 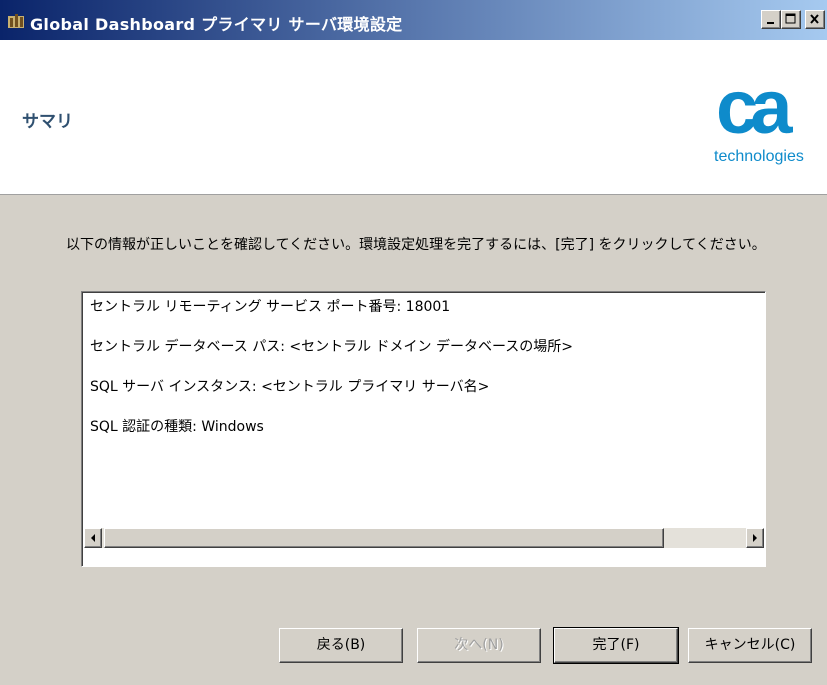 What do you see at coordinates (270, 307) in the screenshot?
I see `summary-line-port: セントラル リモーティング サービス ポート番号: 18001` at bounding box center [270, 307].